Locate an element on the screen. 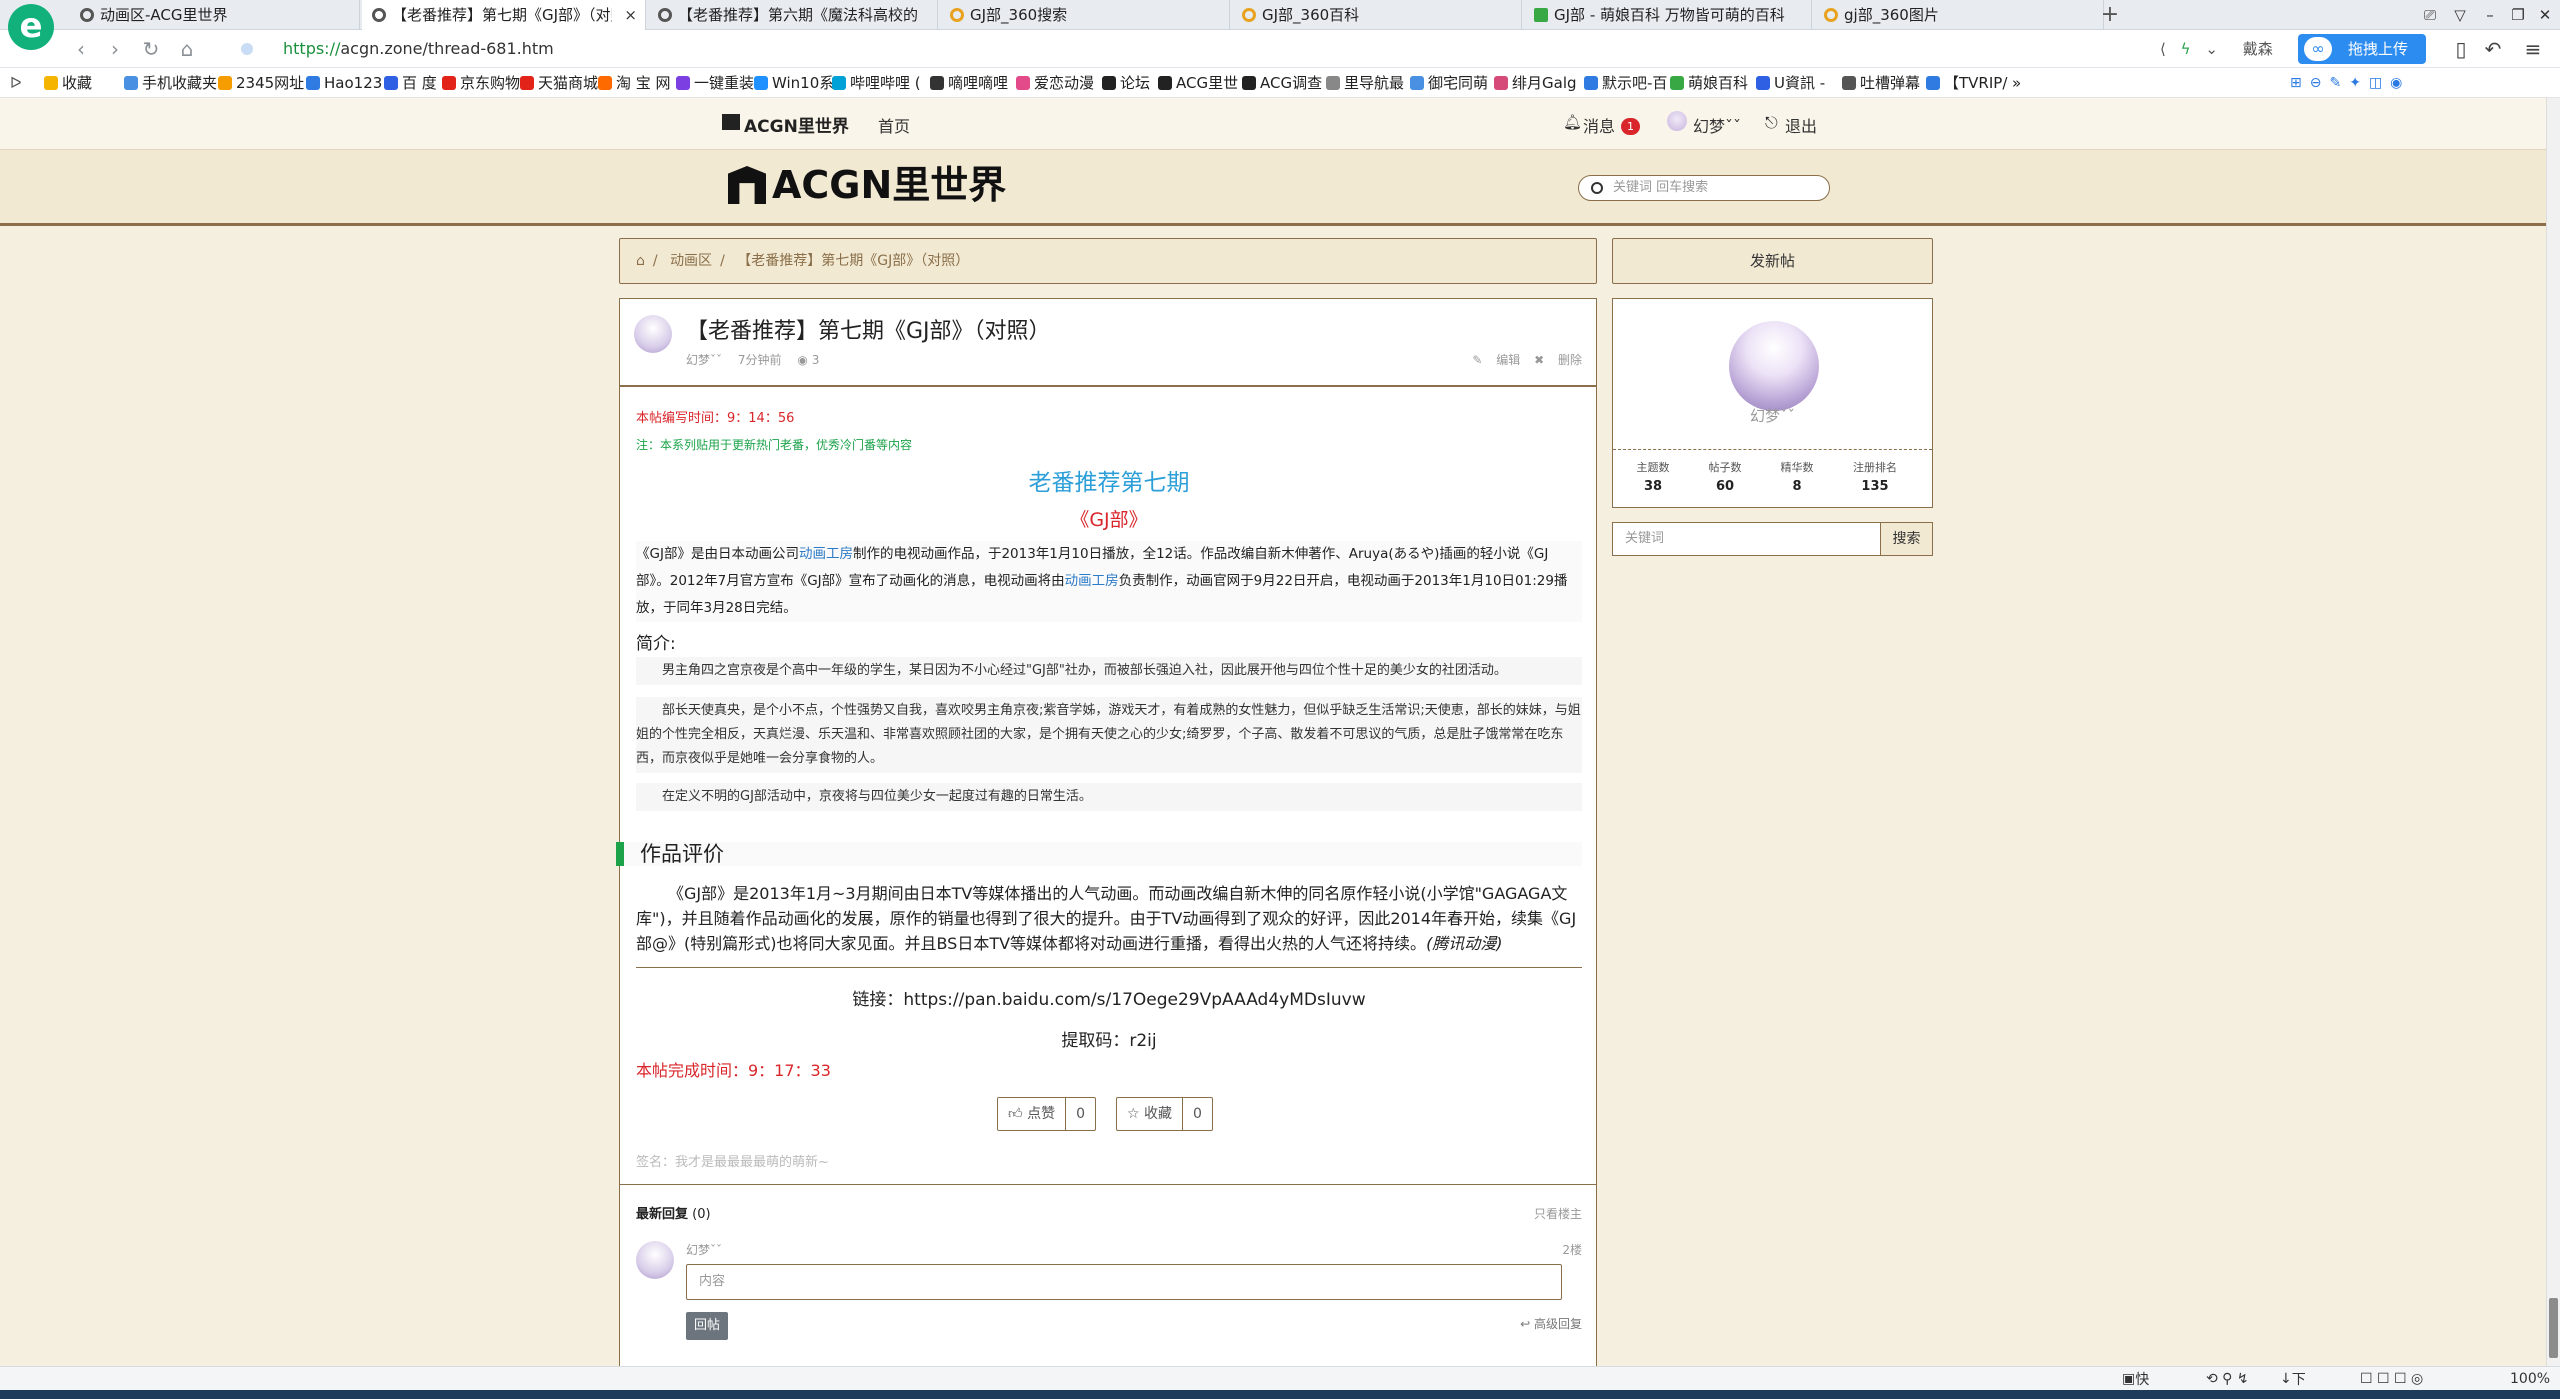 This screenshot has height=1399, width=2560. bookmark-item: Hao123 is located at coordinates (344, 83).